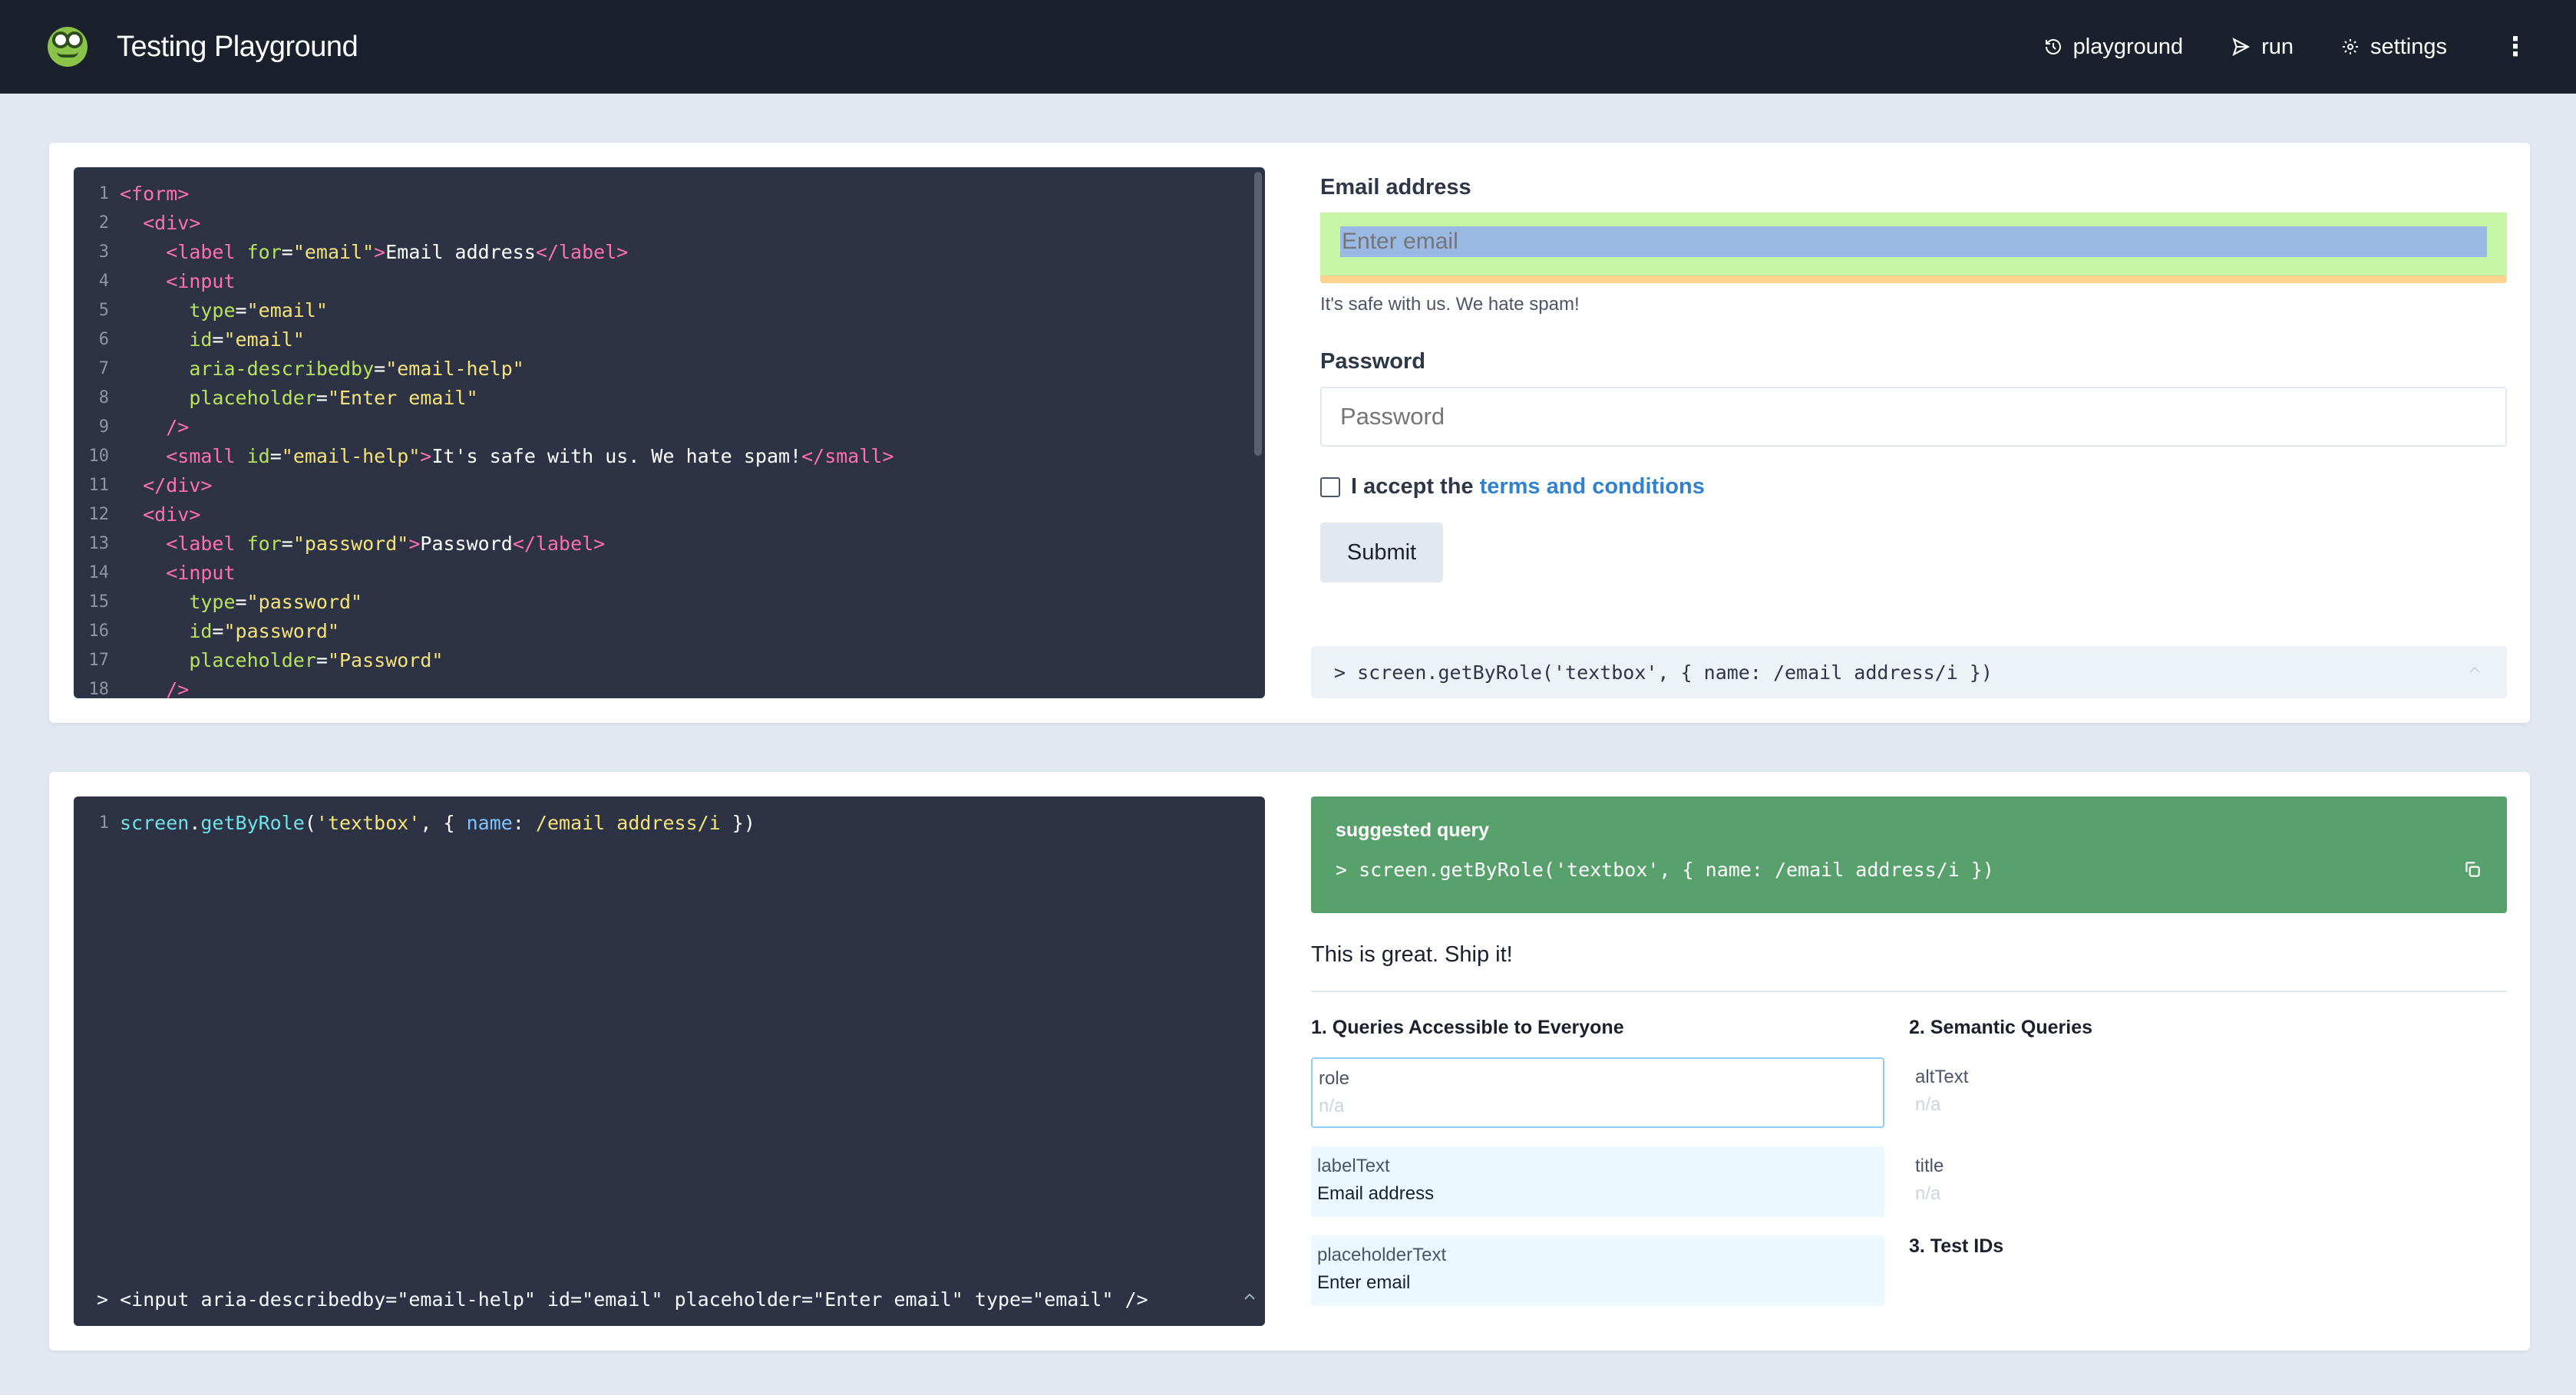 The image size is (2576, 1395). What do you see at coordinates (150, 485) in the screenshot?
I see `code-line: 11 </div>` at bounding box center [150, 485].